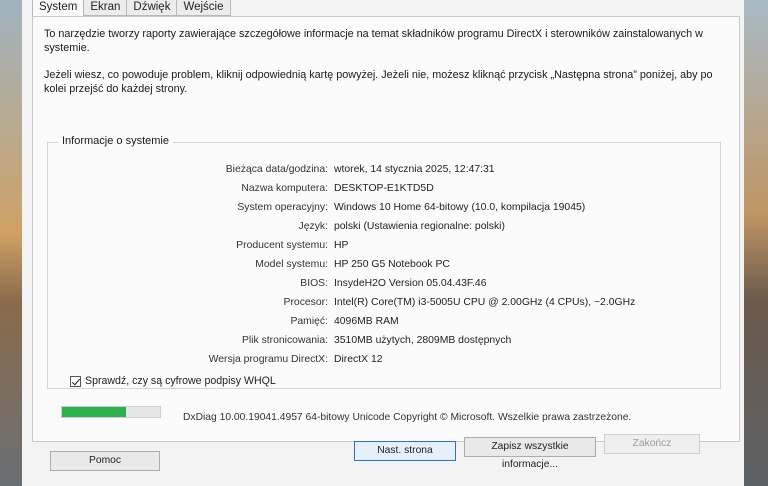 The height and width of the screenshot is (486, 768). I want to click on tab-display: Ekran, so click(105, 8).